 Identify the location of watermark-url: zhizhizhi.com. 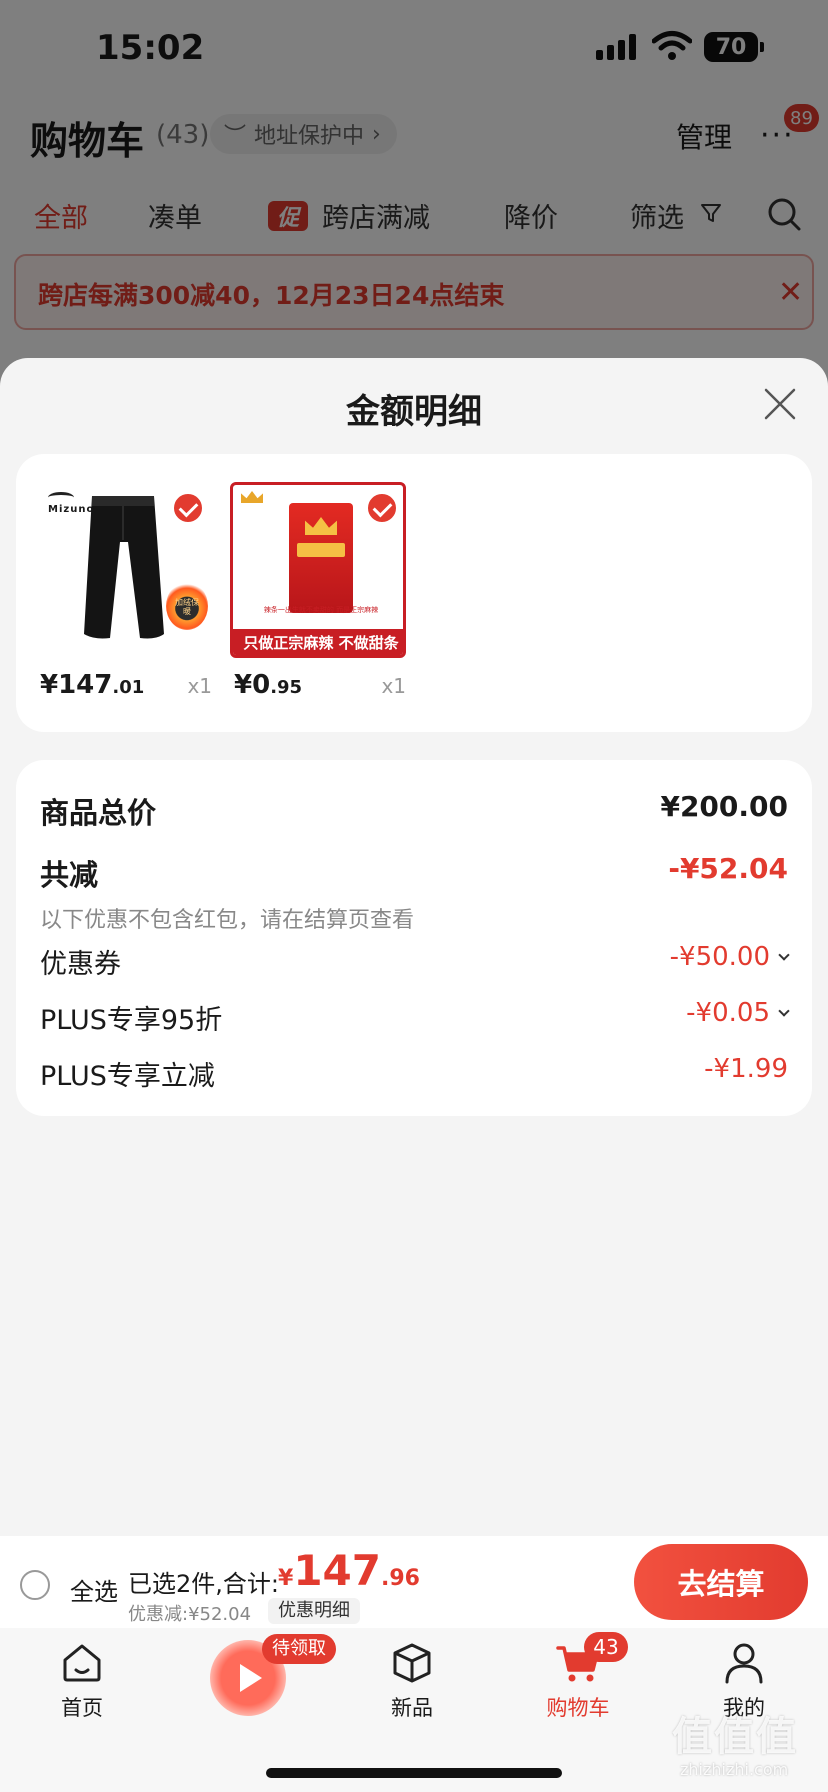
(734, 1769).